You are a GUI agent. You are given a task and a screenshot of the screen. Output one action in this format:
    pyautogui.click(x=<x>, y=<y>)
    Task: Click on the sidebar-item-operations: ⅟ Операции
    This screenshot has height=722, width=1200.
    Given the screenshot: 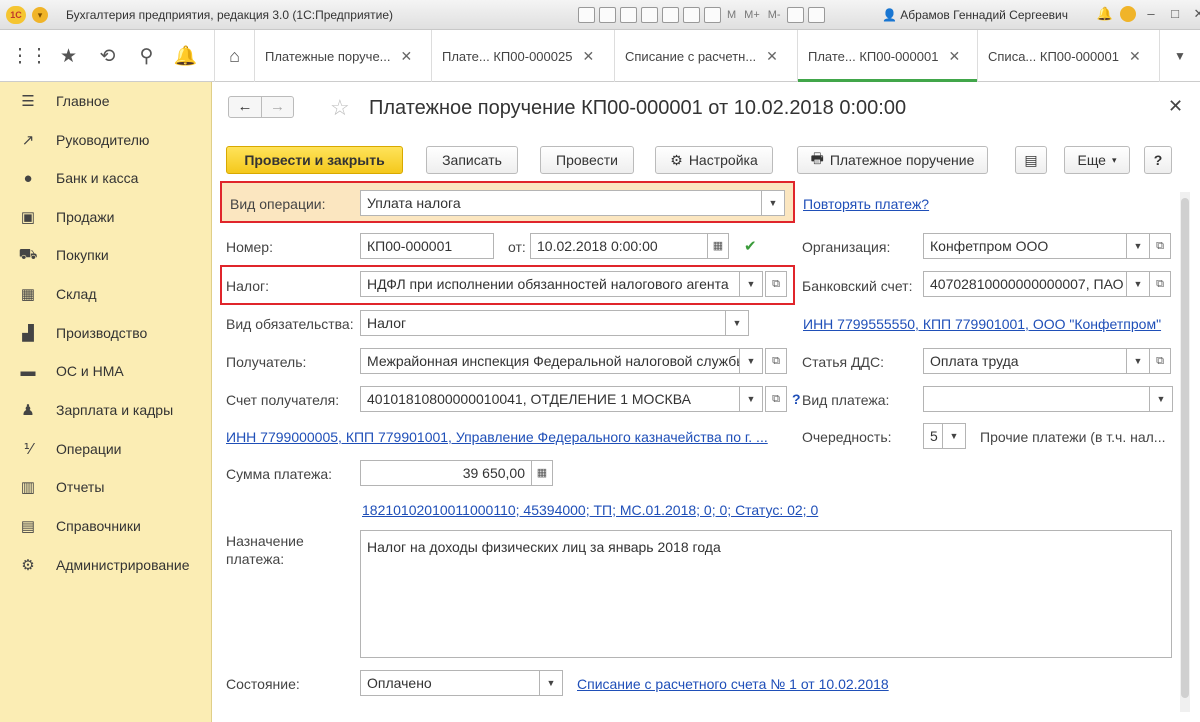 What is the action you would take?
    pyautogui.click(x=106, y=449)
    